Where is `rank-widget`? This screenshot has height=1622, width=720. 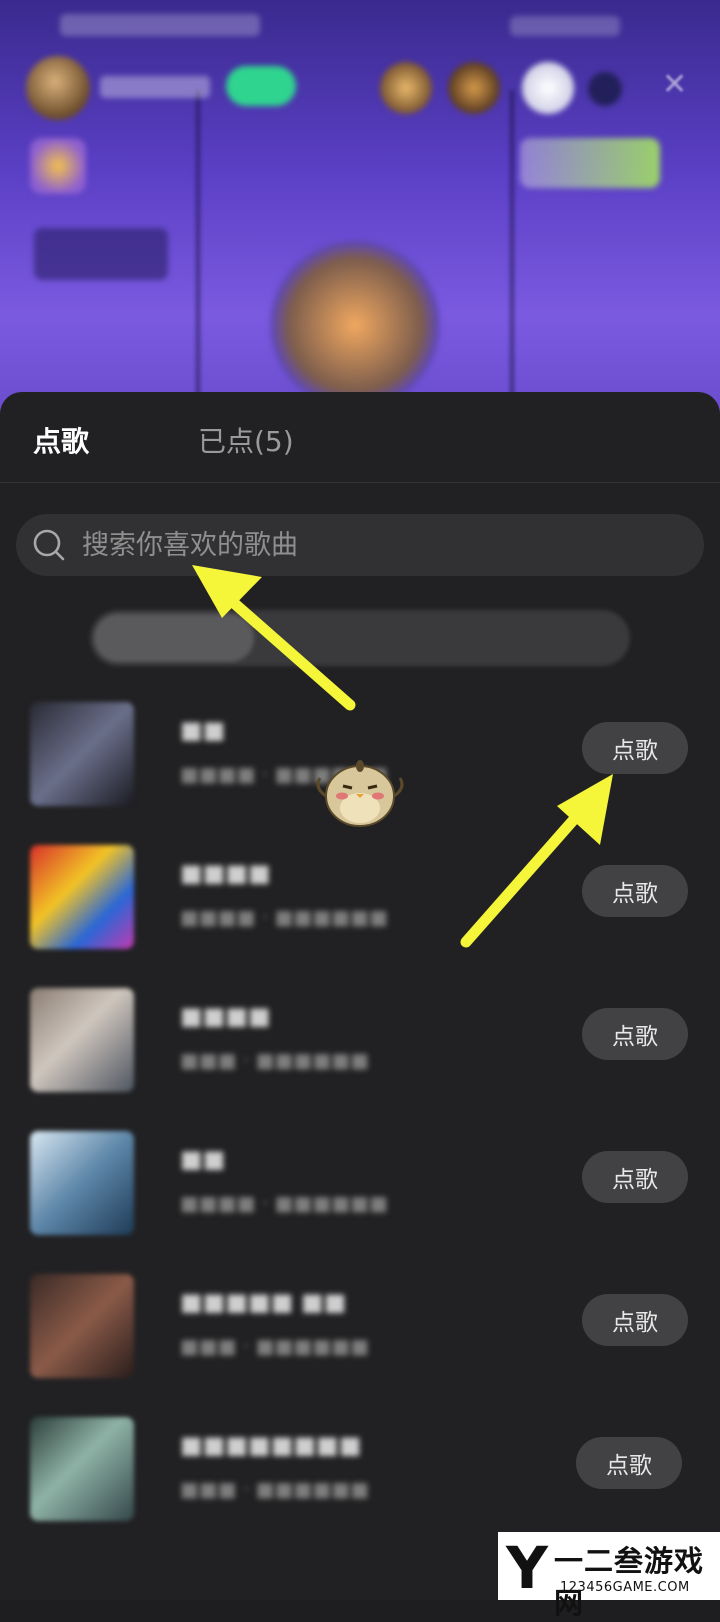 rank-widget is located at coordinates (590, 163).